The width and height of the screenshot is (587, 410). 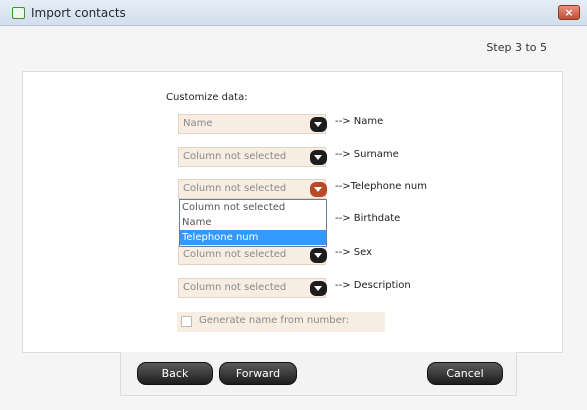 What do you see at coordinates (367, 154) in the screenshot?
I see `mapping-label-surname: --> Surname` at bounding box center [367, 154].